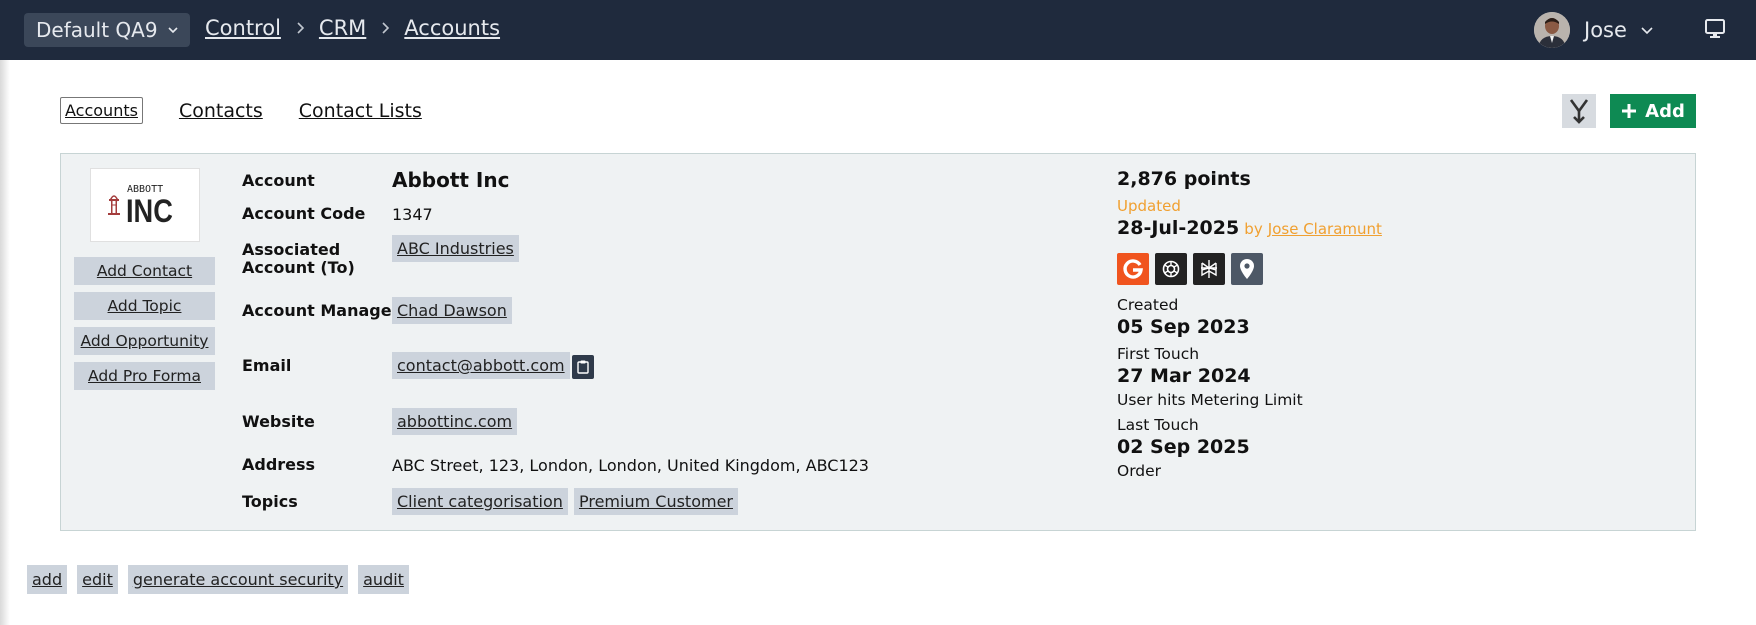 Image resolution: width=1756 pixels, height=625 pixels. What do you see at coordinates (878, 30) in the screenshot?
I see `top-navigation-bar: Default QA9 Control CRM Accounts Jose` at bounding box center [878, 30].